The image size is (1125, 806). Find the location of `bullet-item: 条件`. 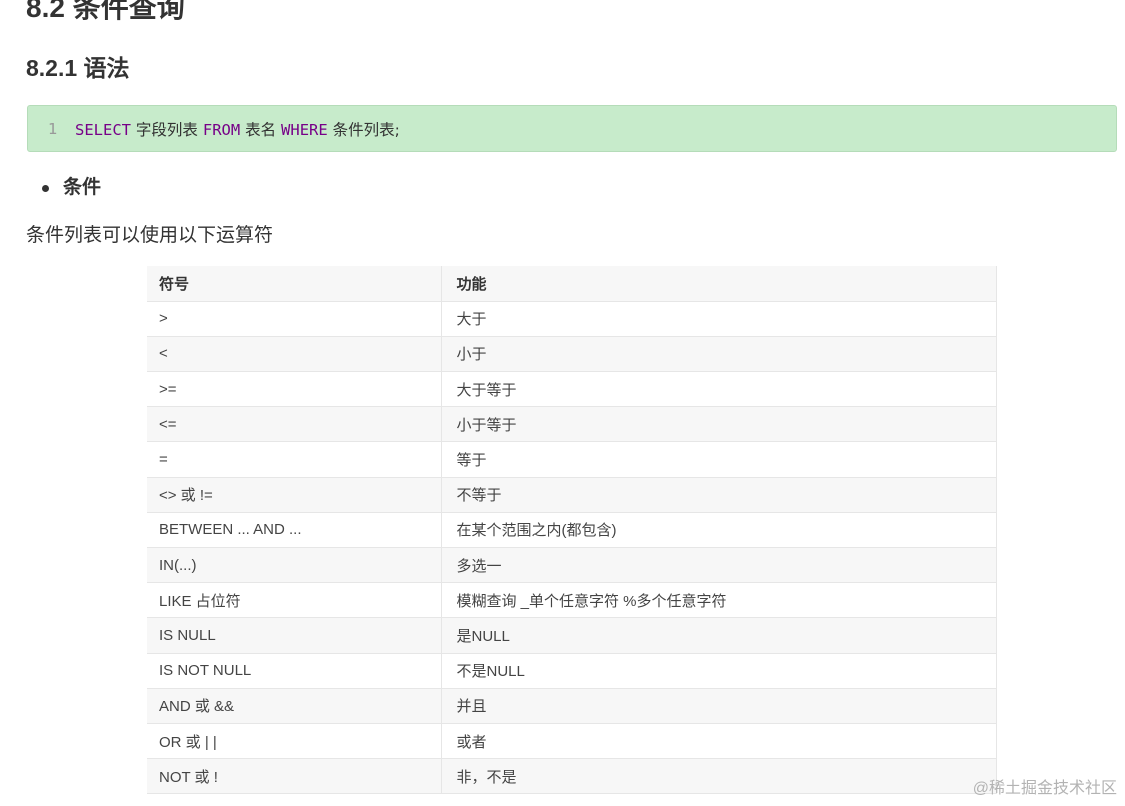

bullet-item: 条件 is located at coordinates (71, 188).